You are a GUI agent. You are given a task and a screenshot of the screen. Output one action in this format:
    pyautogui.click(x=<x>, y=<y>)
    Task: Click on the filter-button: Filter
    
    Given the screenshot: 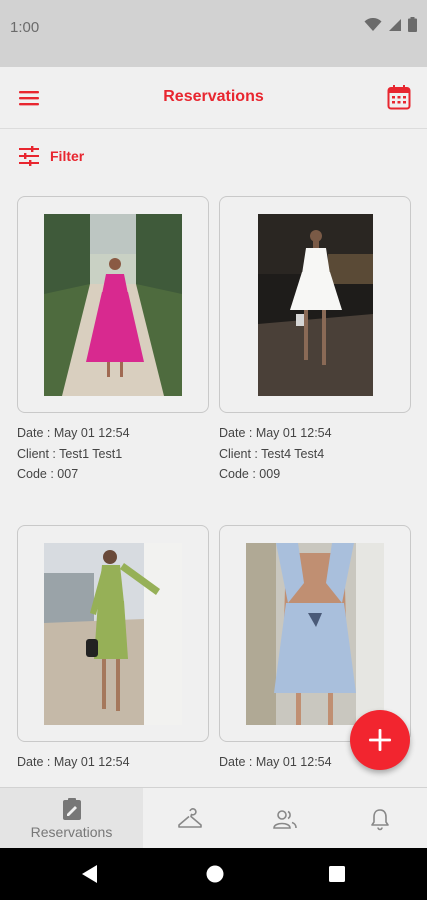 What is the action you would take?
    pyautogui.click(x=51, y=156)
    